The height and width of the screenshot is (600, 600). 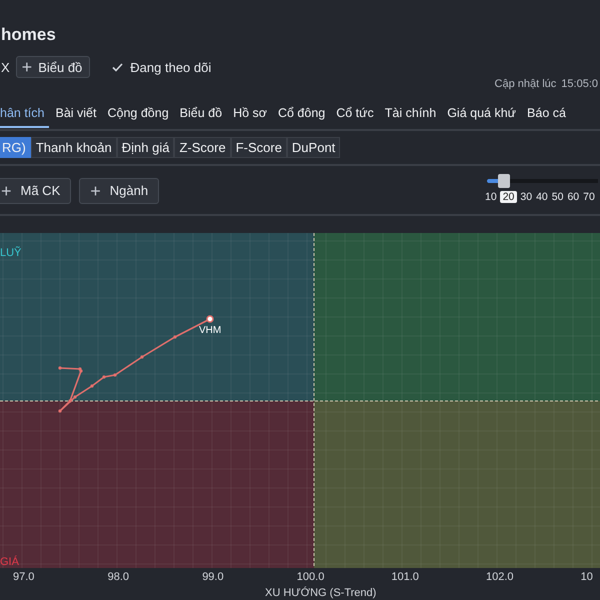 What do you see at coordinates (525, 84) in the screenshot?
I see `update-label: Cập nhật lúc` at bounding box center [525, 84].